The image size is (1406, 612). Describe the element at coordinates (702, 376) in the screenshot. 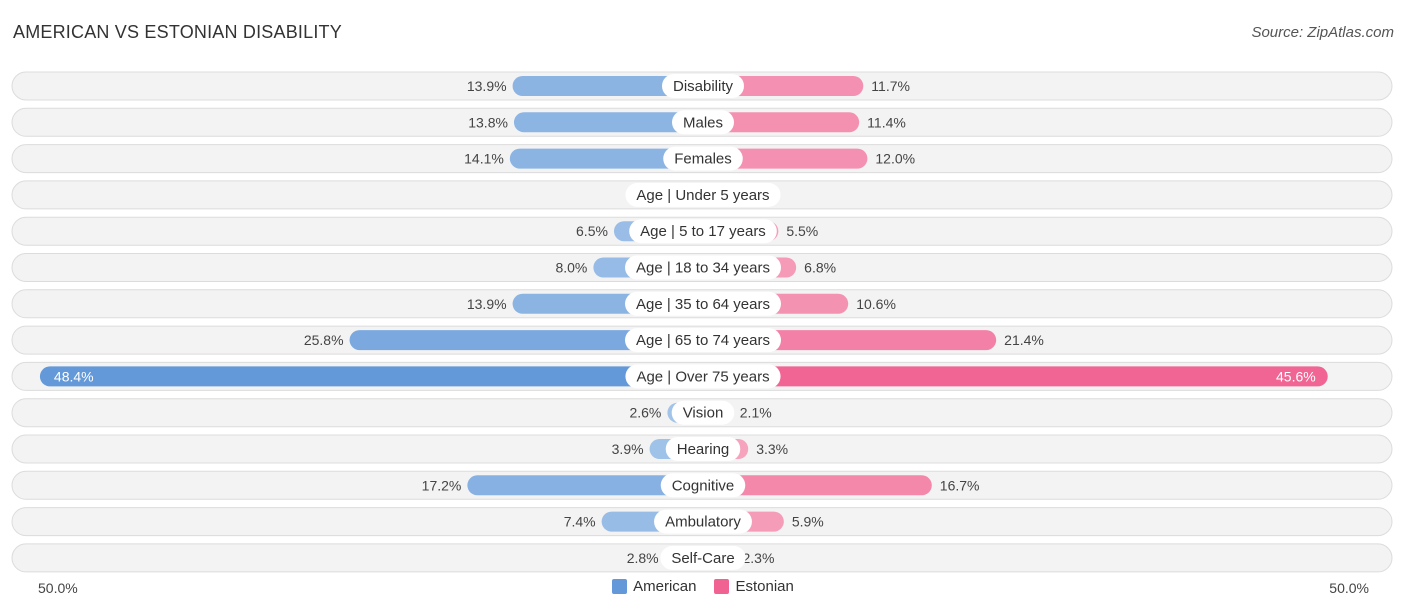

I see `category-label: Age | Over 75 years` at that location.